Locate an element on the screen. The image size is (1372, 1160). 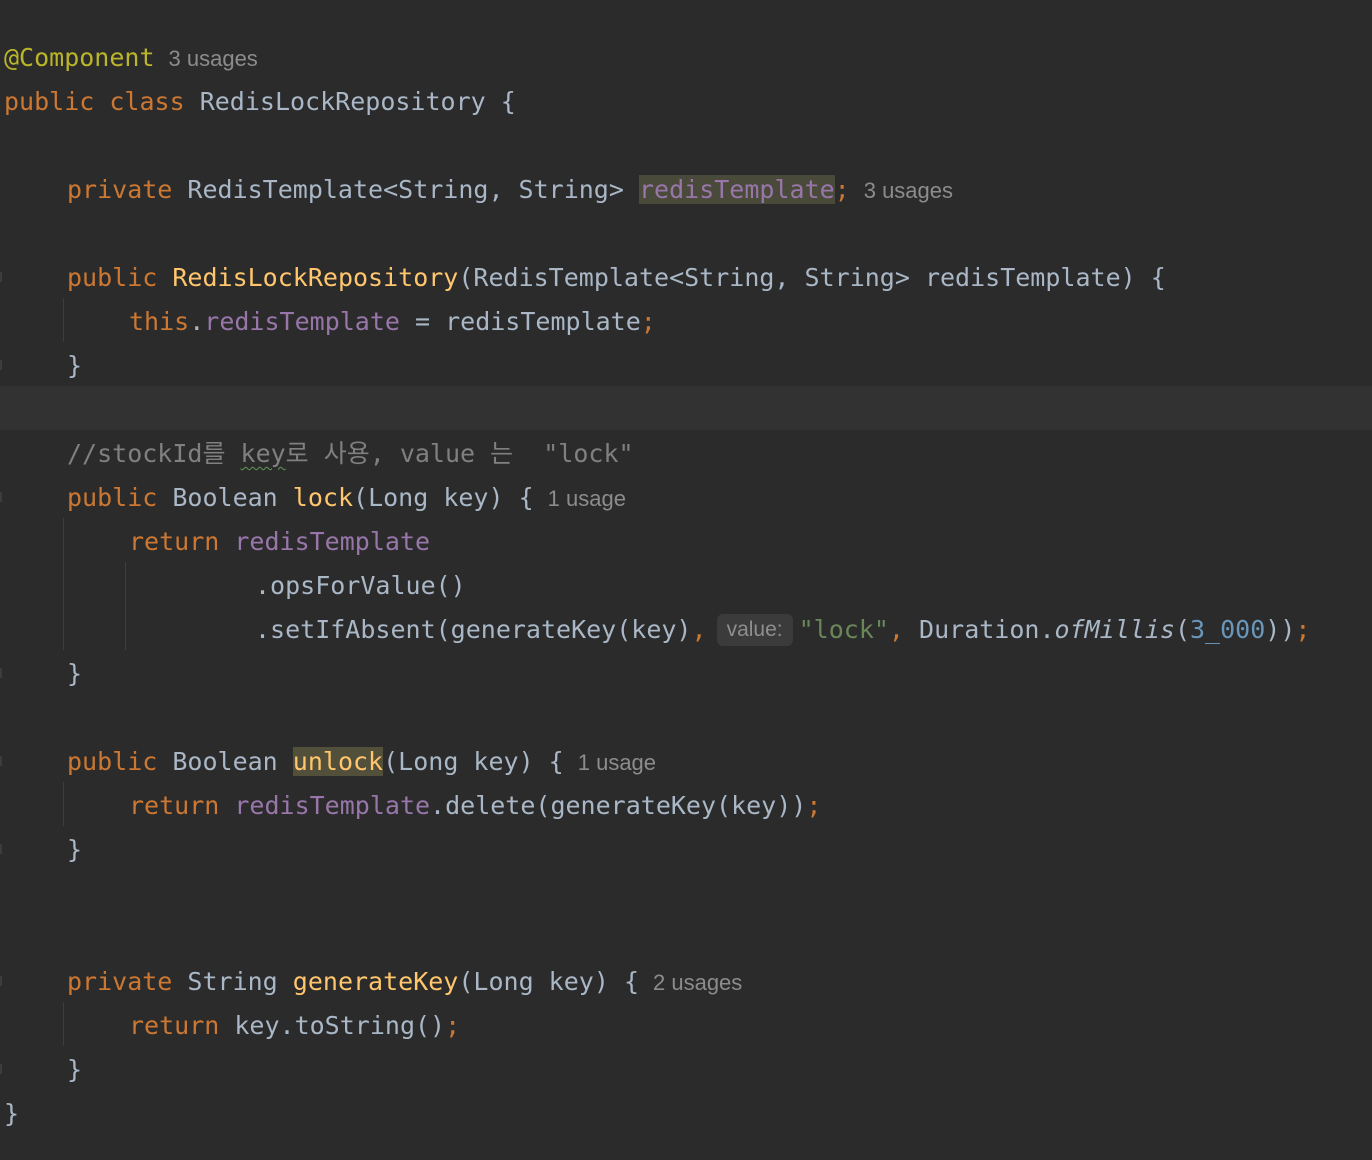
code-line-comment: //stockId를 key로 사용, value 는 "lock" is located at coordinates (350, 454).